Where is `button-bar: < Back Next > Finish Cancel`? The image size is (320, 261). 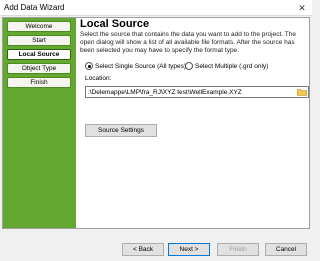 button-bar: < Back Next > Finish Cancel is located at coordinates (156, 245).